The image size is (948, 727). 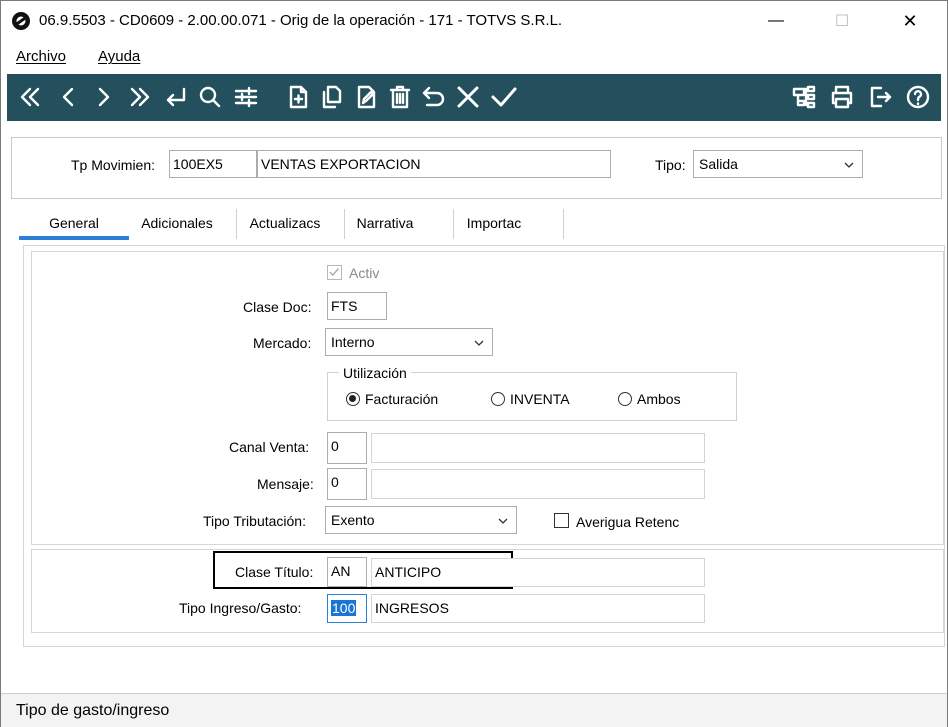 I want to click on undo-icon, so click(x=433, y=96).